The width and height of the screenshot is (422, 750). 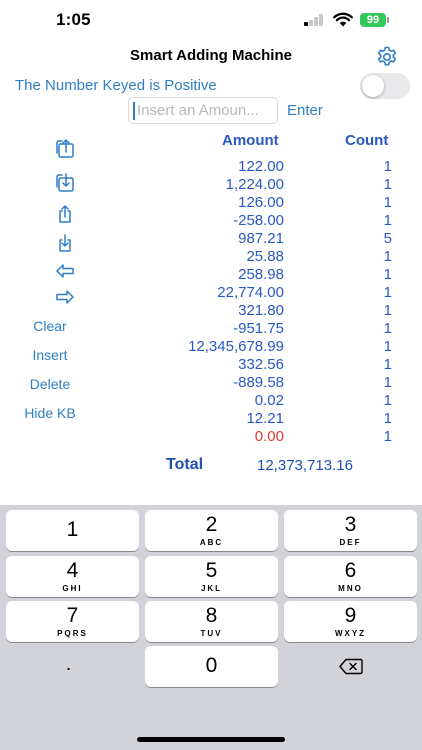 I want to click on insert-button: Insert, so click(x=50, y=355).